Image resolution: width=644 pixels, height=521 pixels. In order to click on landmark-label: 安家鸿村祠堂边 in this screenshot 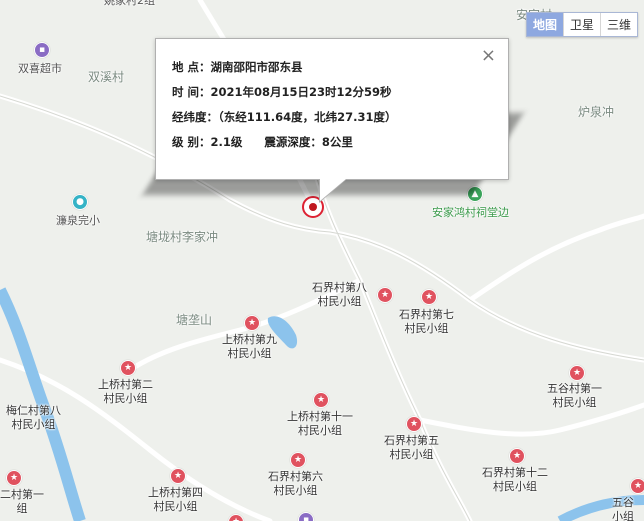, I will do `click(470, 212)`.